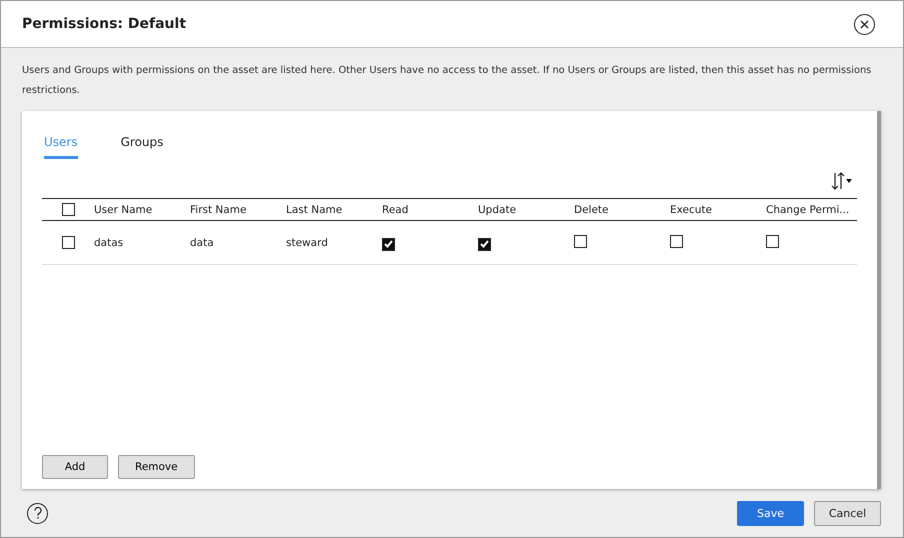  What do you see at coordinates (526, 210) in the screenshot?
I see `column-header: Update` at bounding box center [526, 210].